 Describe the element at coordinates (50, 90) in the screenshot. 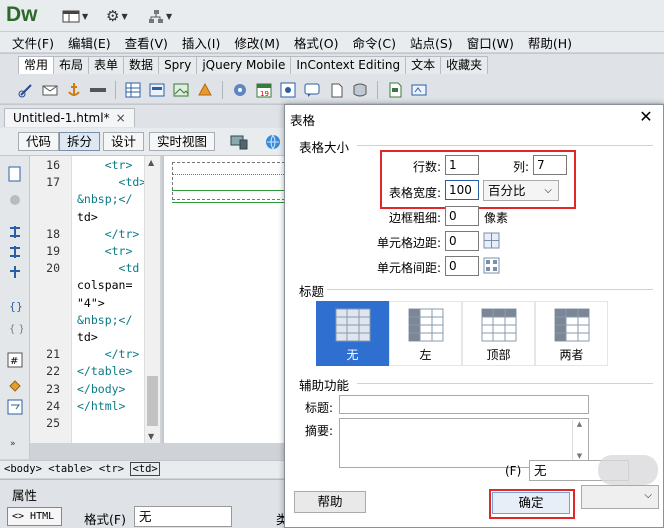

I see `email-link-icon` at that location.